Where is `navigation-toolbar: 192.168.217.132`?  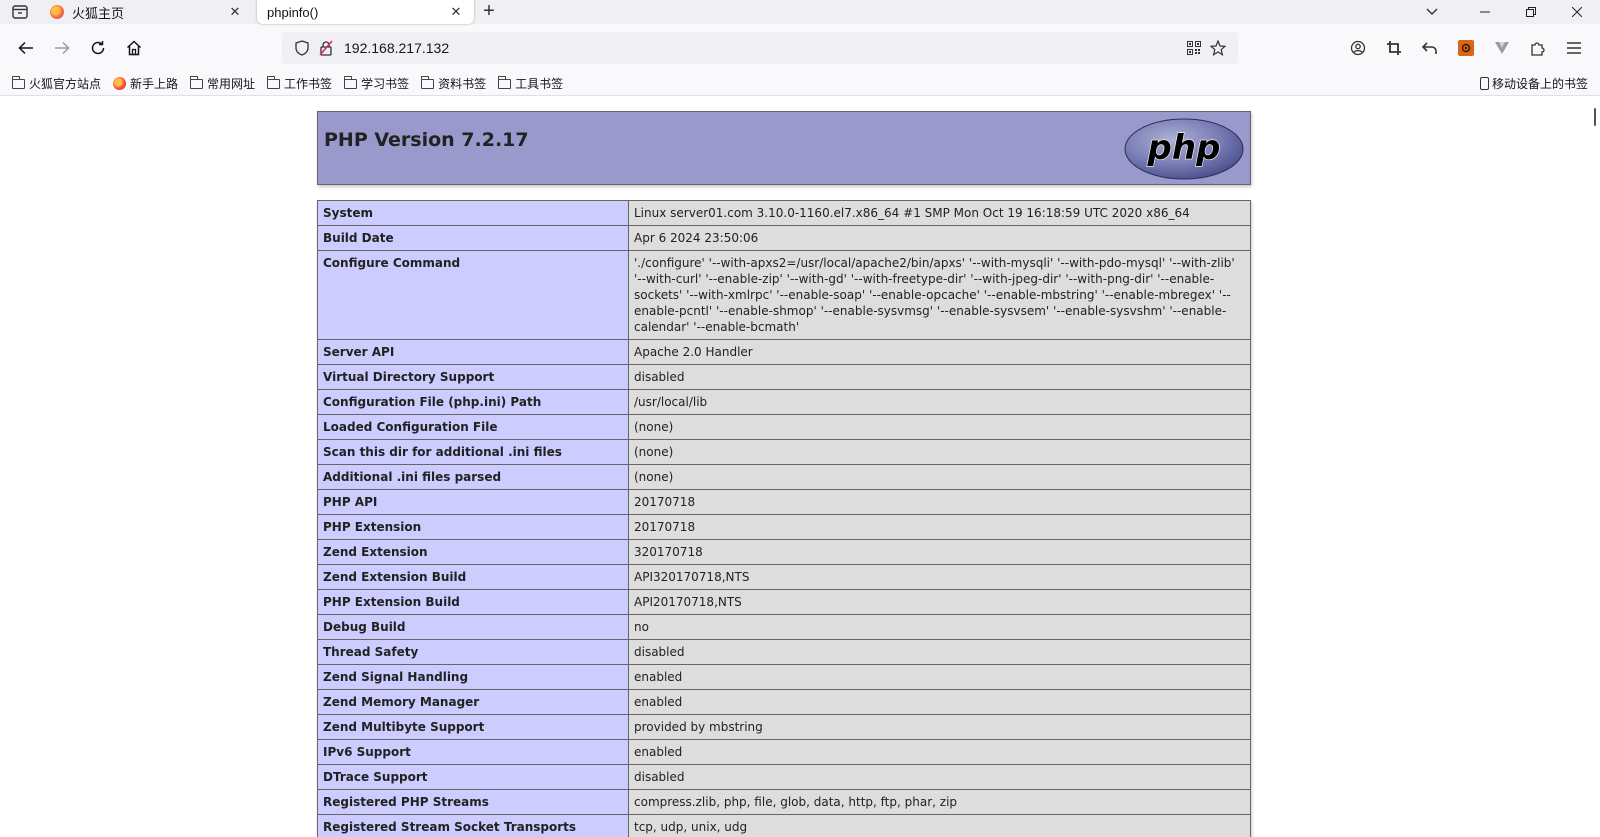
navigation-toolbar: 192.168.217.132 is located at coordinates (800, 48).